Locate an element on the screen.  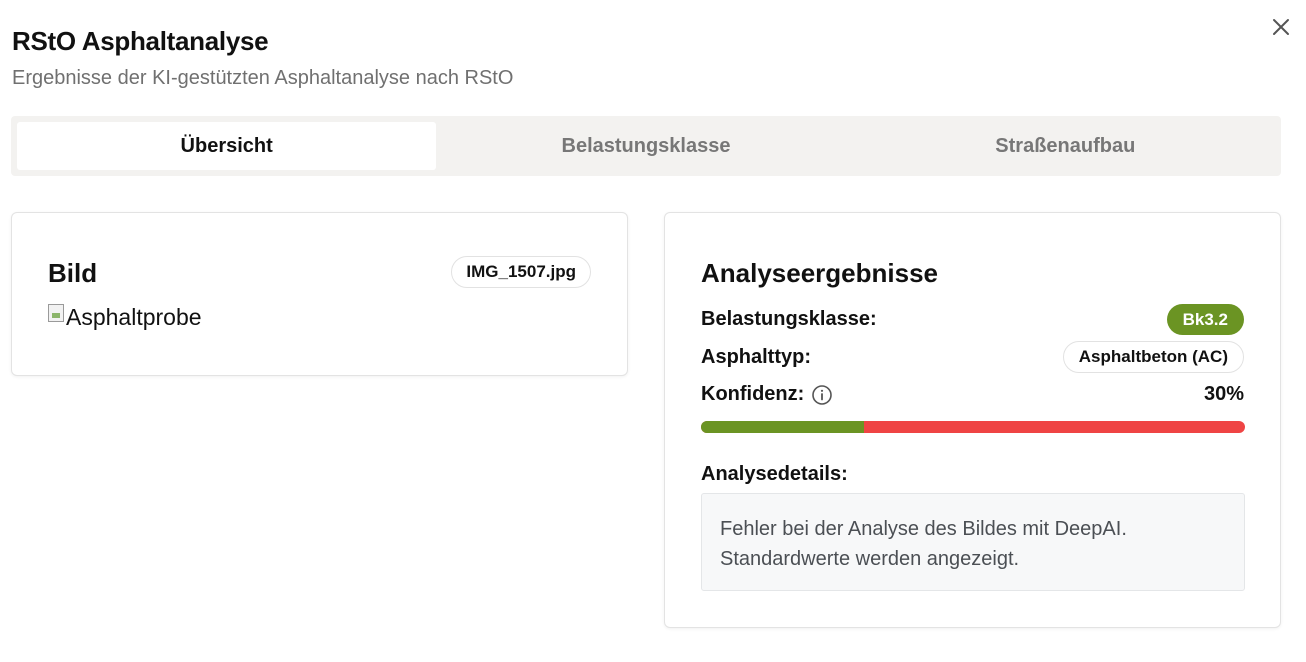
belastungsklasse-badge: Bk3.2 is located at coordinates (1205, 319).